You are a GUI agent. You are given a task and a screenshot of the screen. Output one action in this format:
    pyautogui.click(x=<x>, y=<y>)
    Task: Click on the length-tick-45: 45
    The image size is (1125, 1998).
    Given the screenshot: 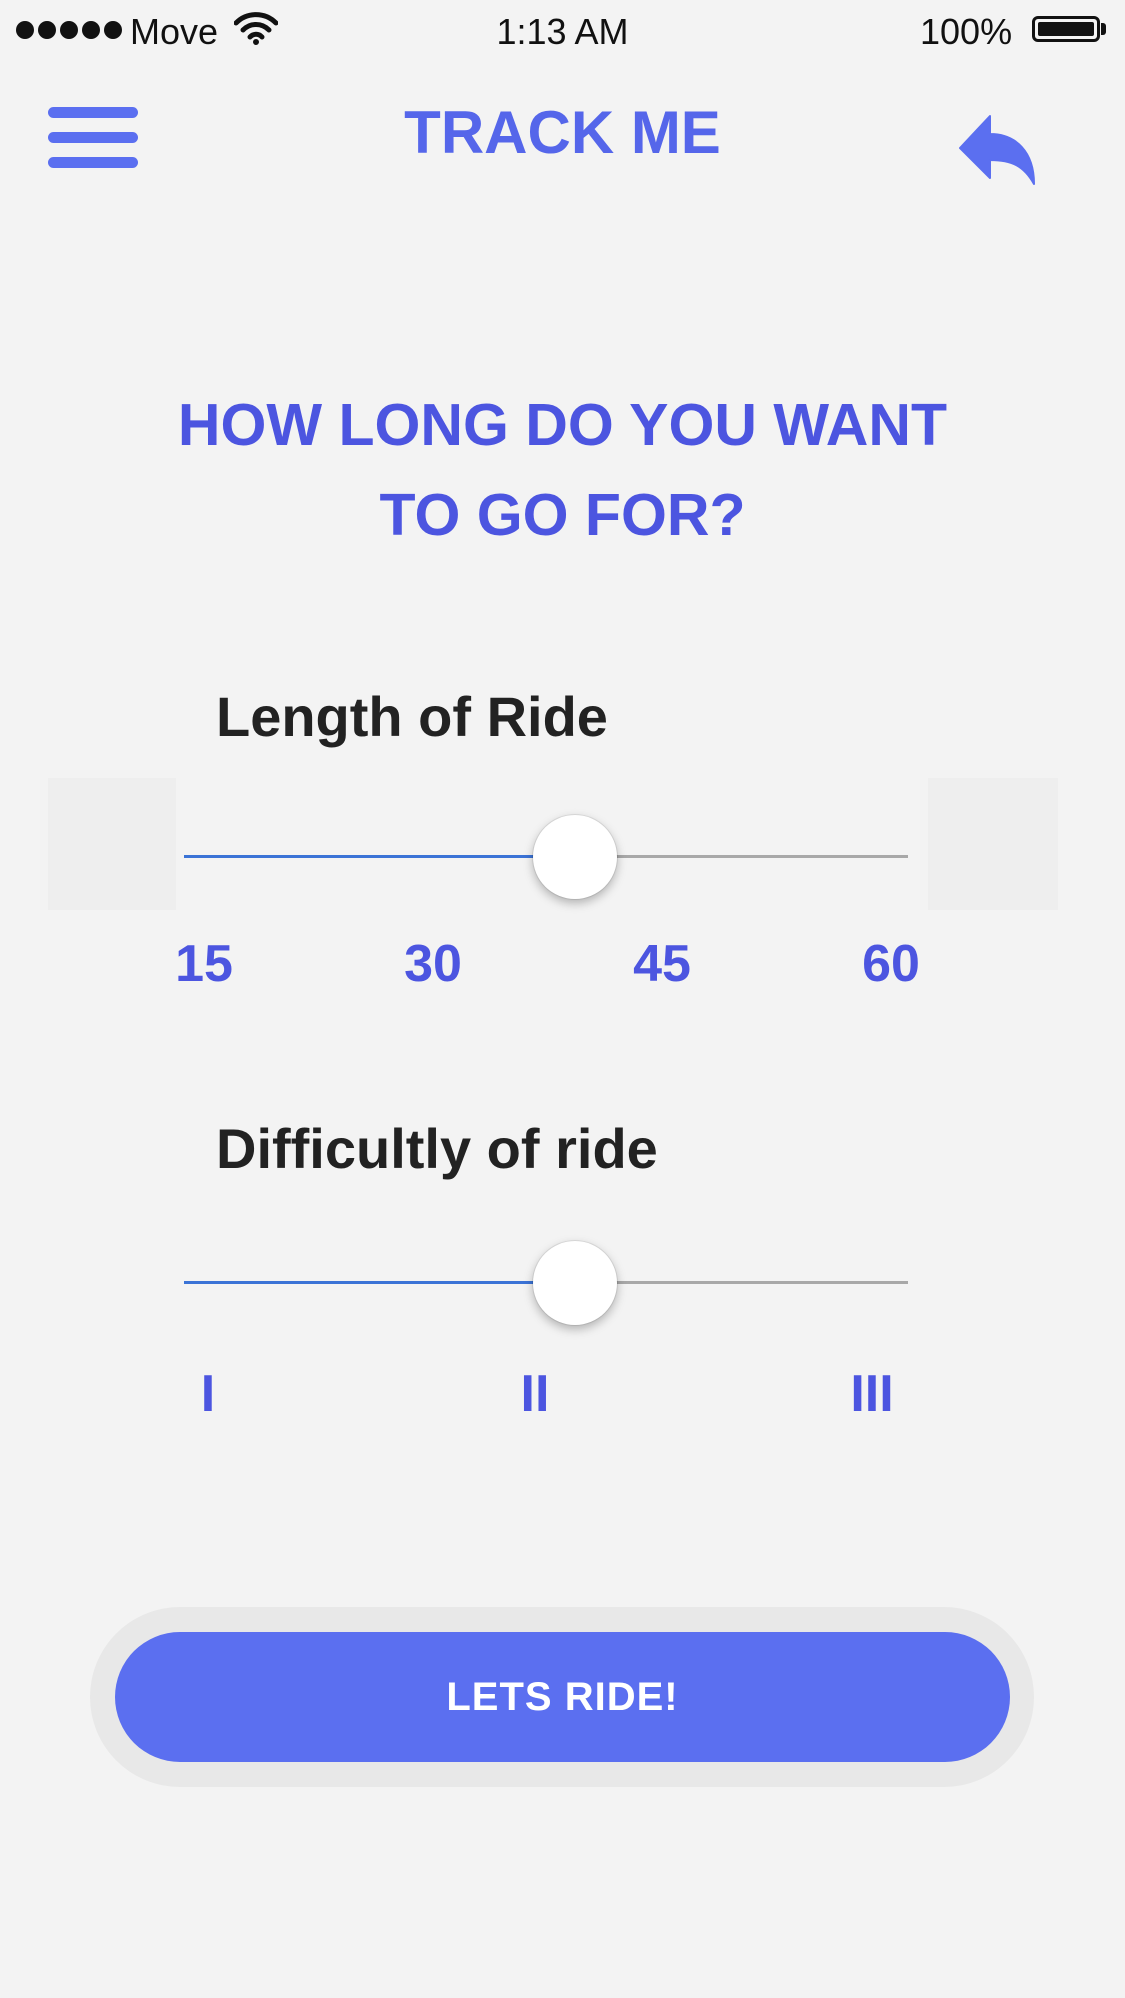 What is the action you would take?
    pyautogui.click(x=662, y=964)
    